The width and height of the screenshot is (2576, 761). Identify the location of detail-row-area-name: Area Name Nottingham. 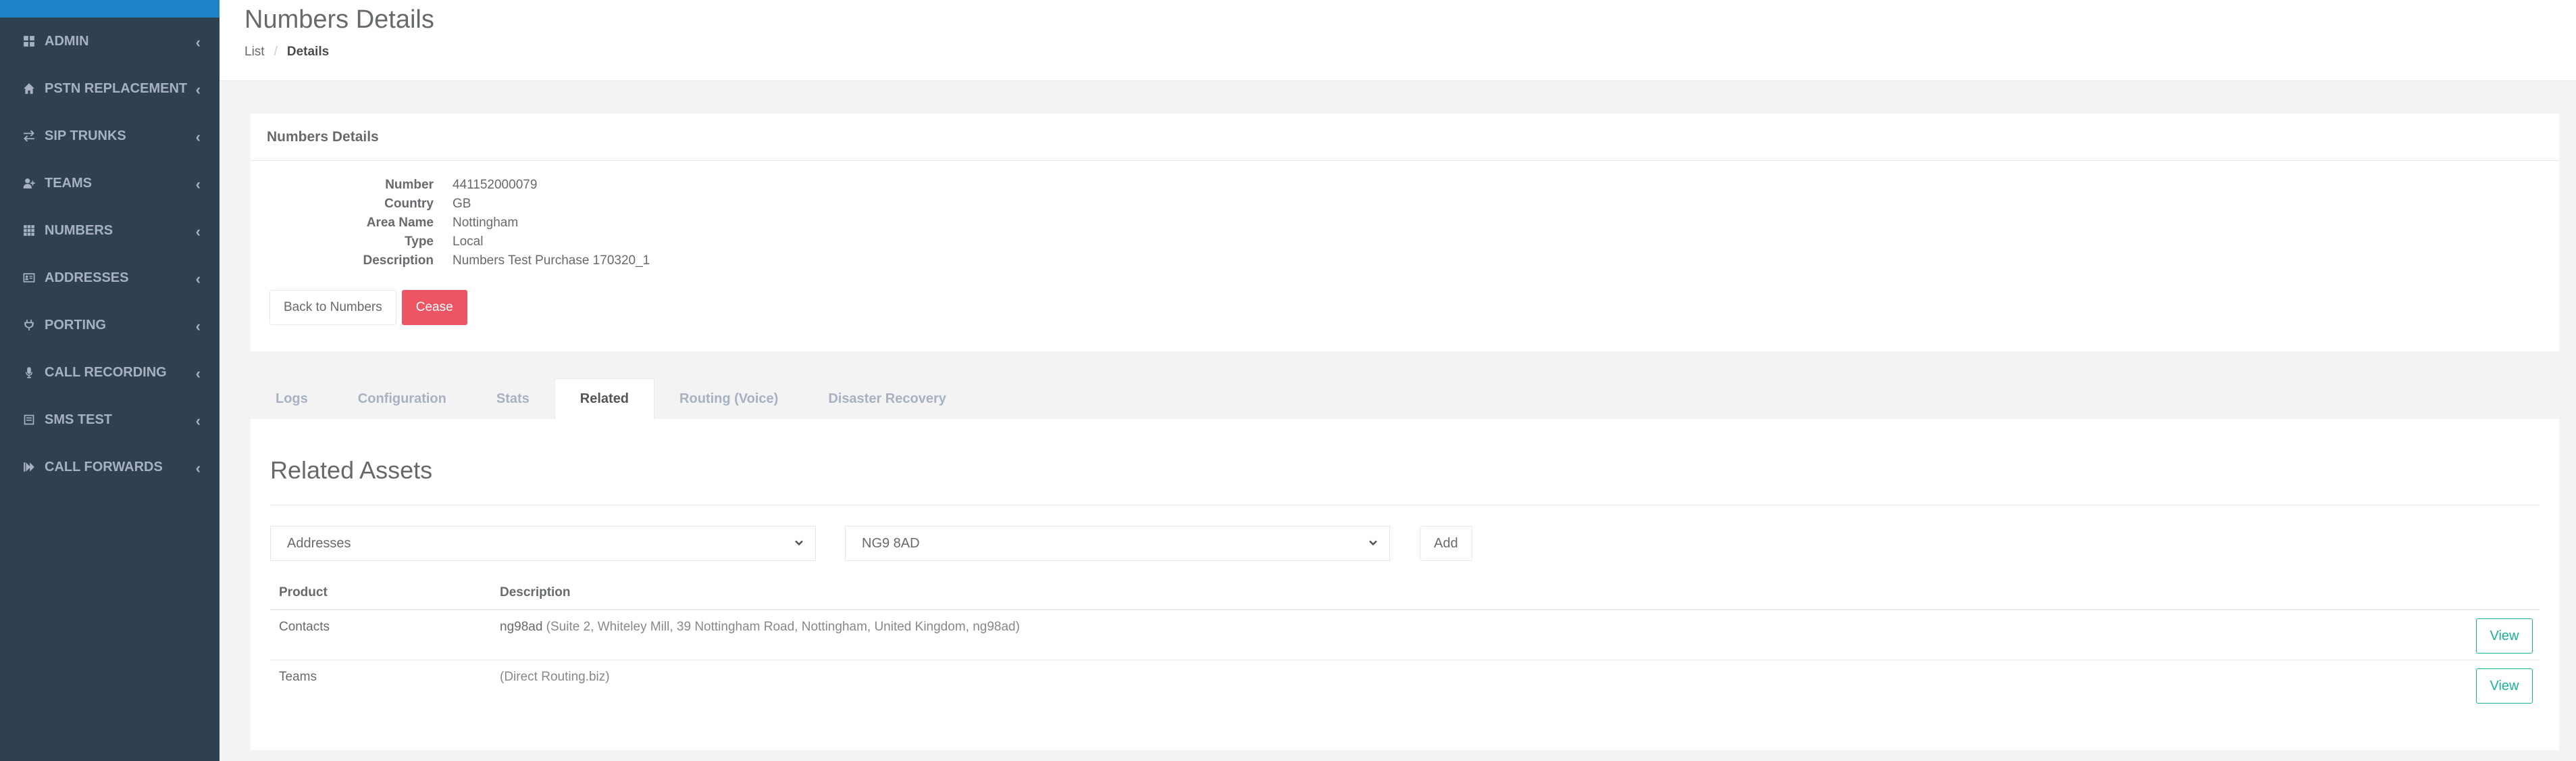
(450, 223).